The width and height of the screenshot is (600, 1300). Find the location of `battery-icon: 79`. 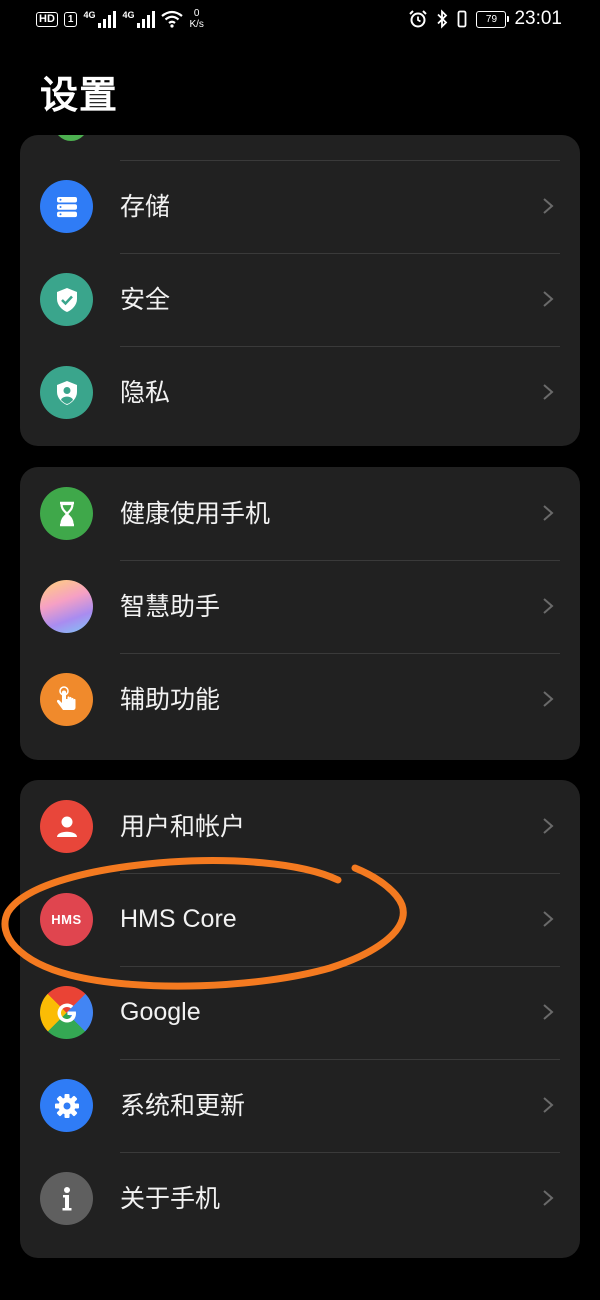

battery-icon: 79 is located at coordinates (493, 19).